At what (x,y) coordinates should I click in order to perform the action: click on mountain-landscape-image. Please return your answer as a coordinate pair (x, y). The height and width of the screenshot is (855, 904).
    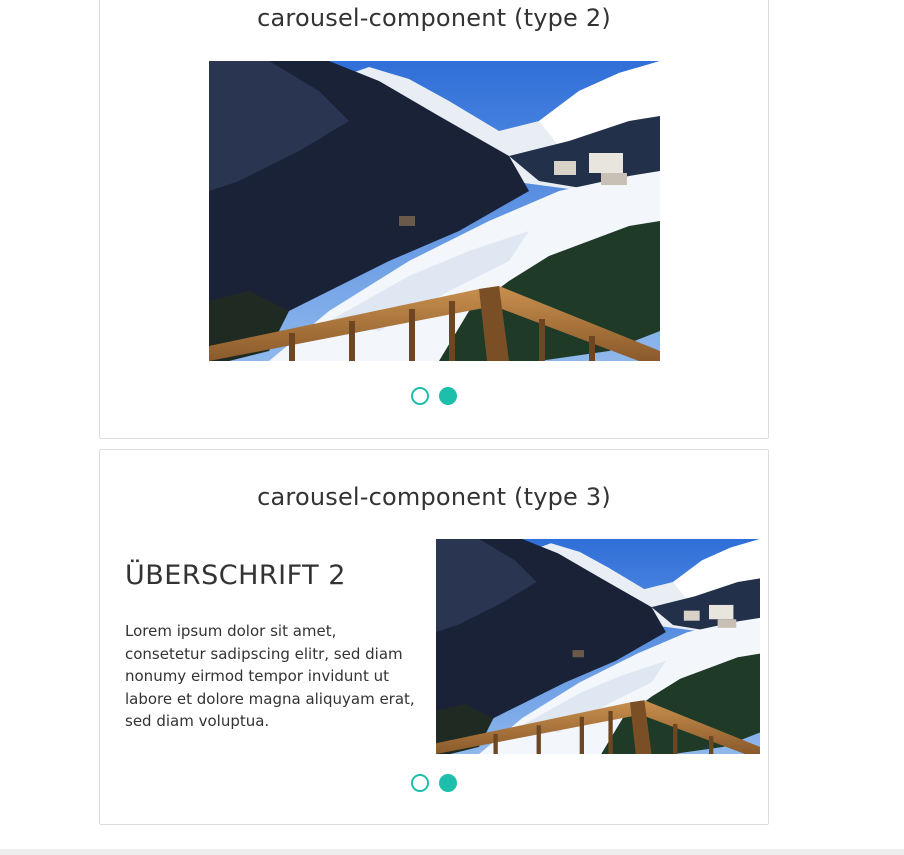
    Looking at the image, I should click on (598, 646).